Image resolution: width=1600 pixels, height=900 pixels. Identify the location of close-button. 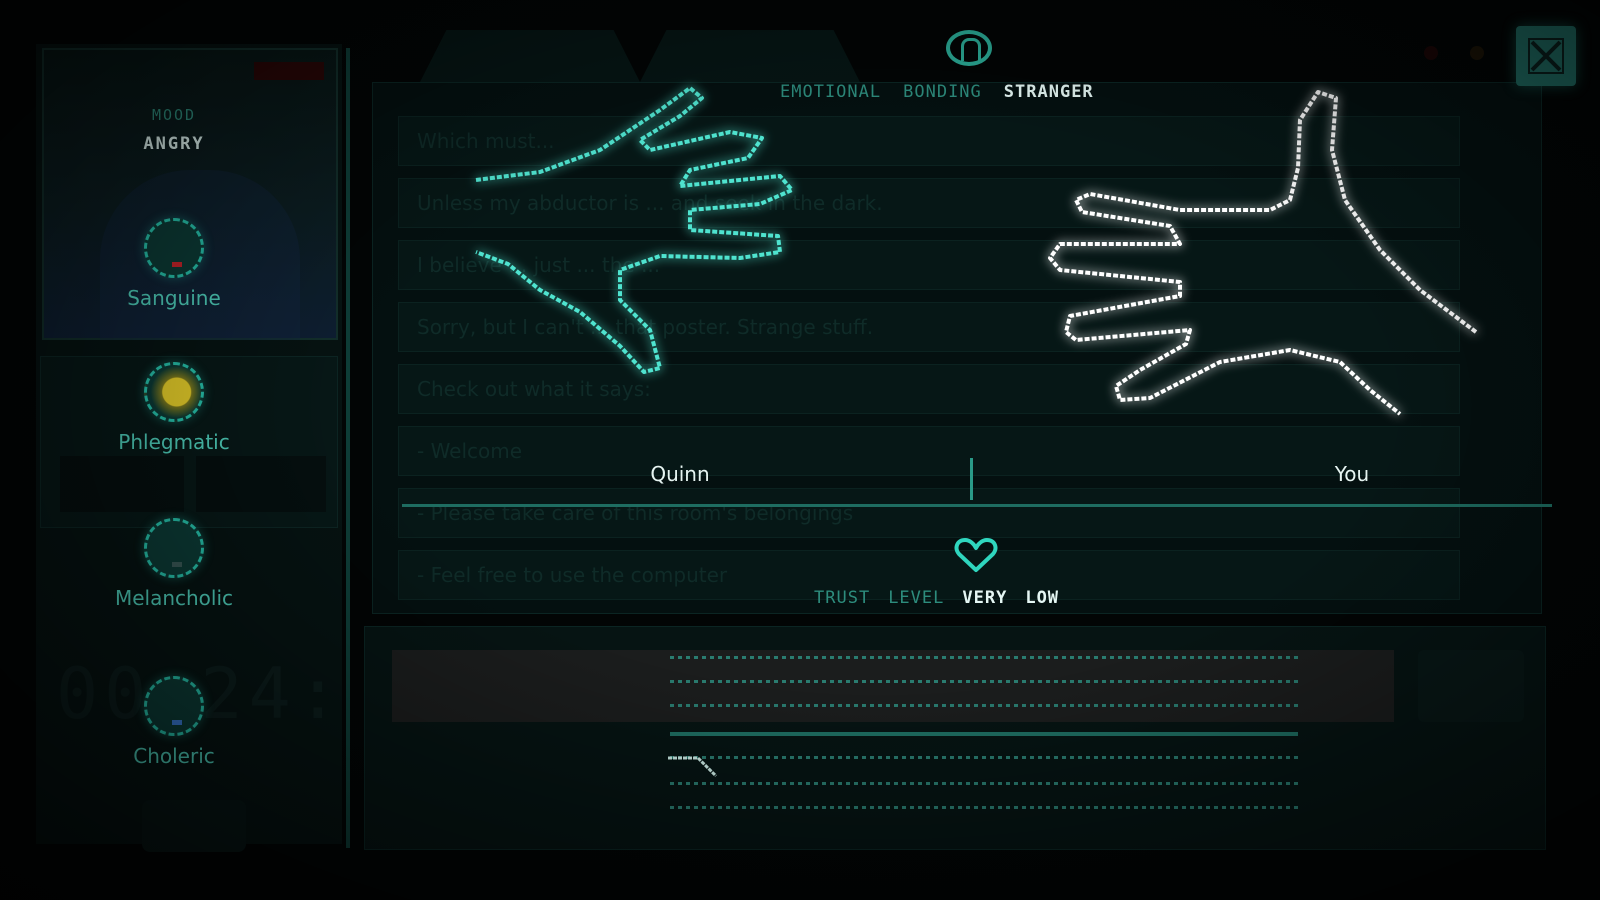
(1546, 56).